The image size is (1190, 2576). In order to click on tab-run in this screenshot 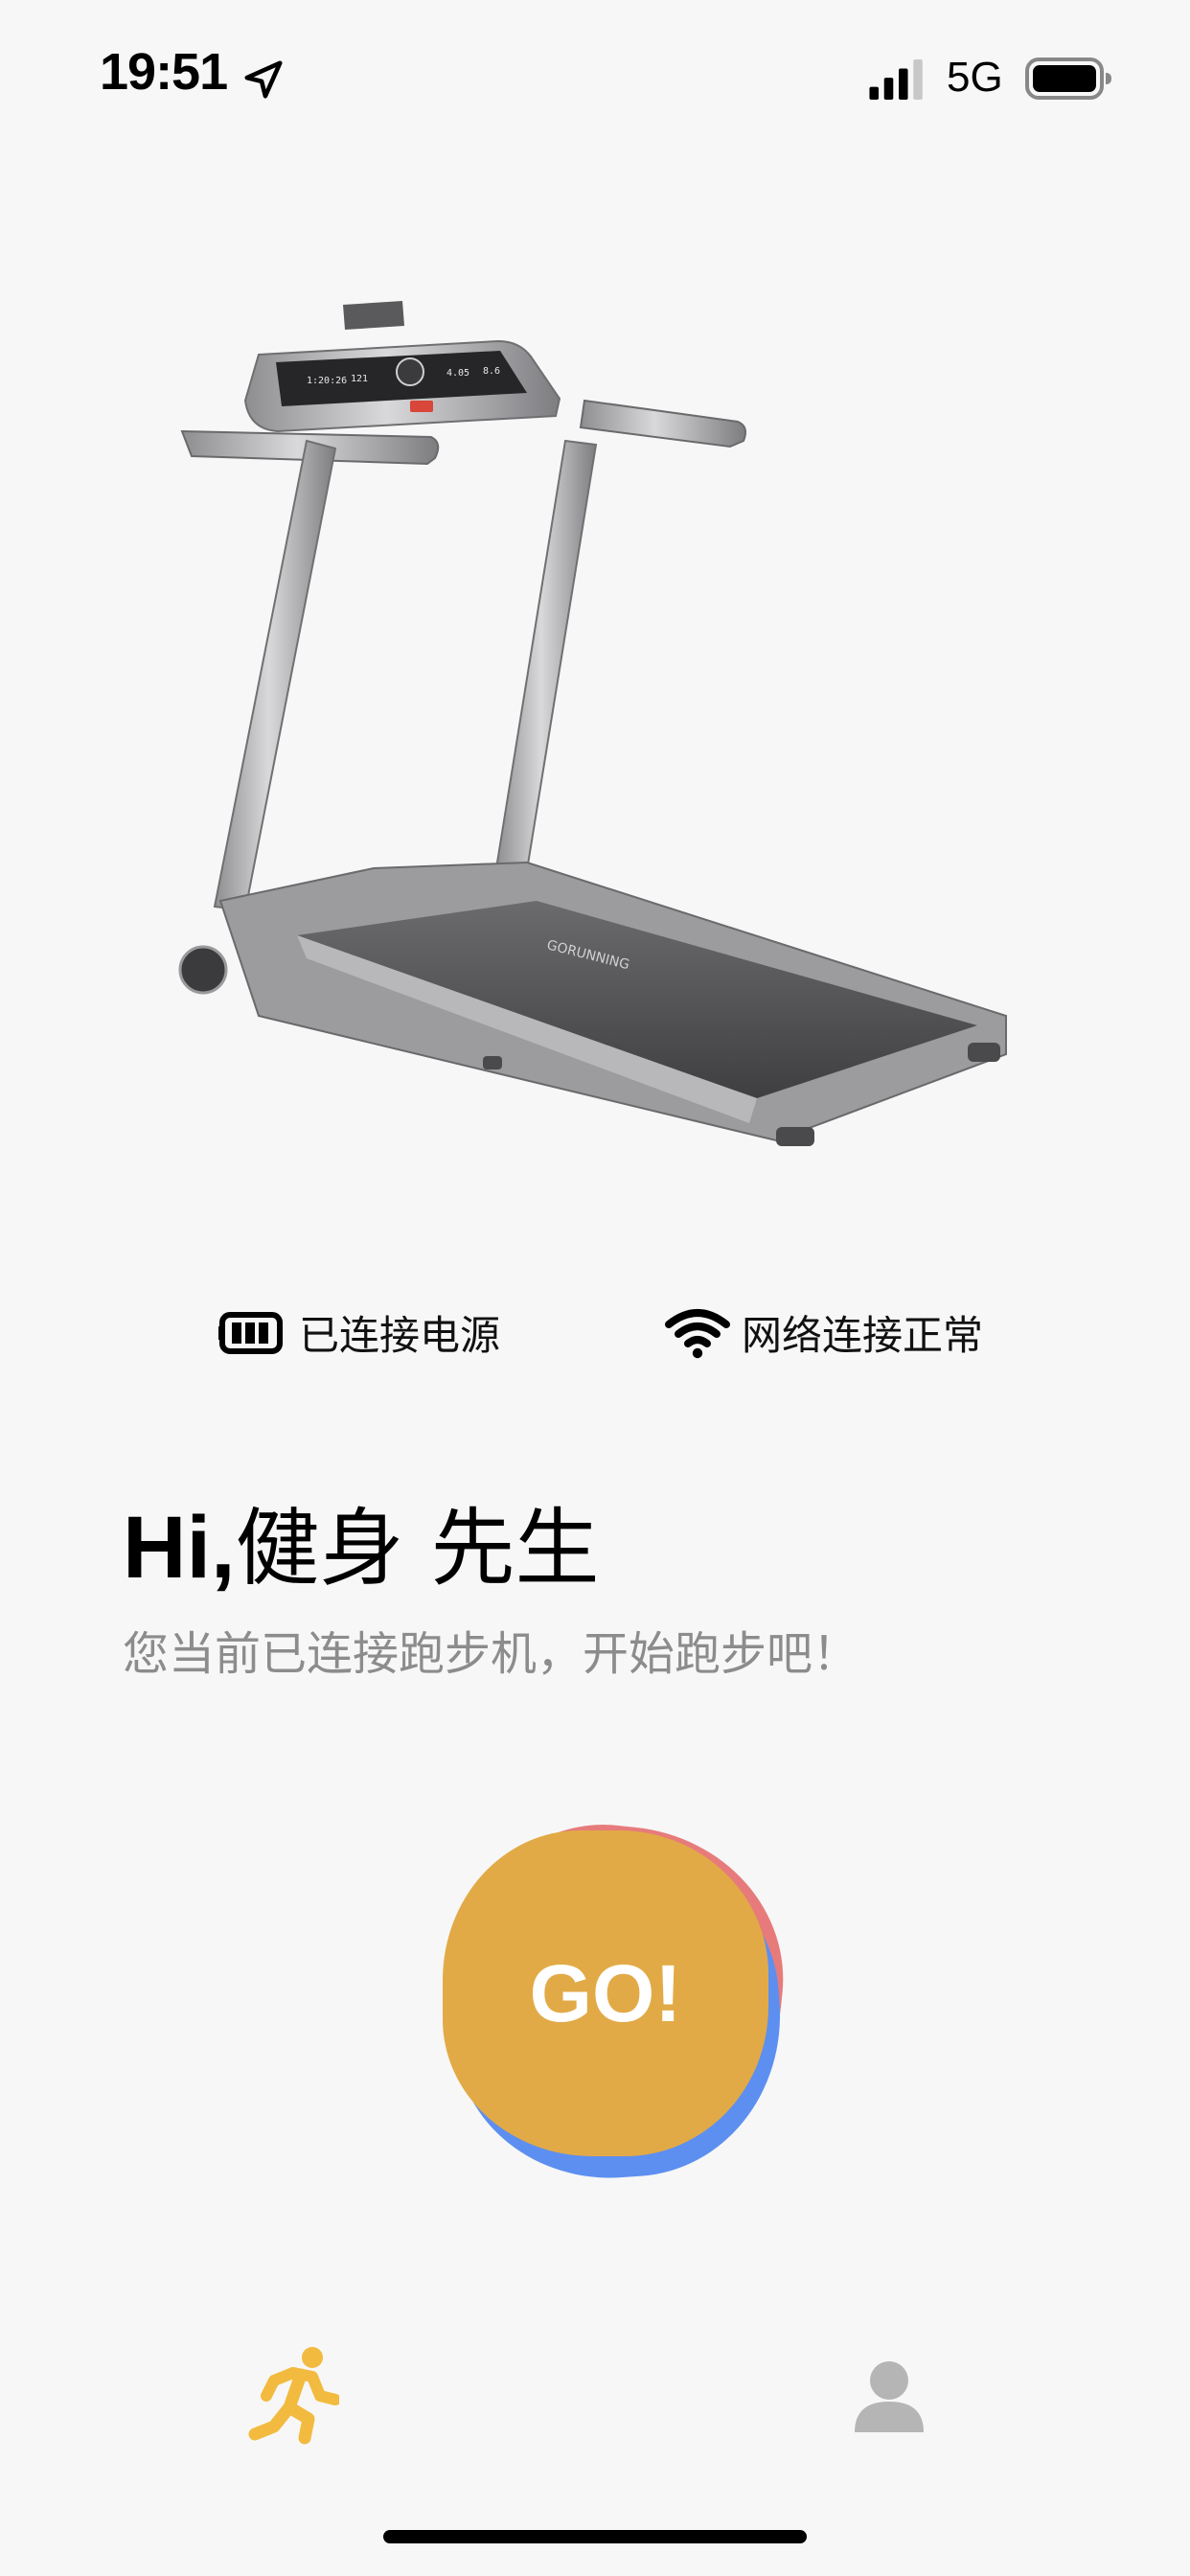, I will do `click(294, 2395)`.